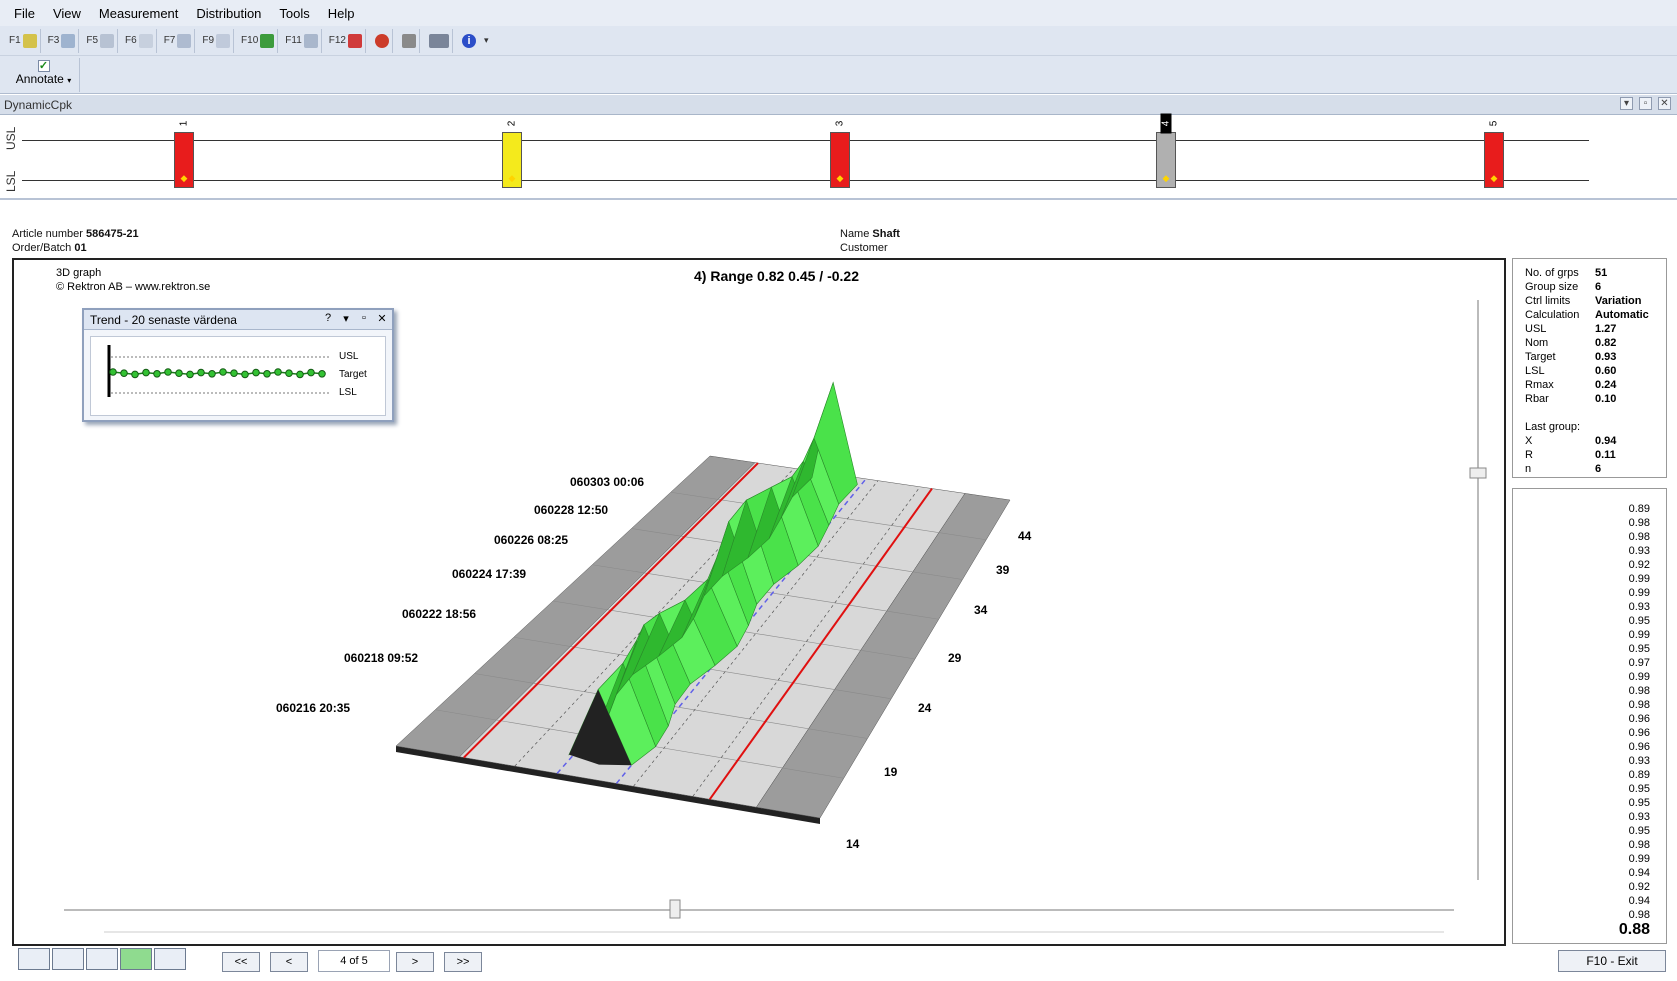  Describe the element at coordinates (607, 482) in the screenshot. I see `date-label: 060303 00:06` at that location.